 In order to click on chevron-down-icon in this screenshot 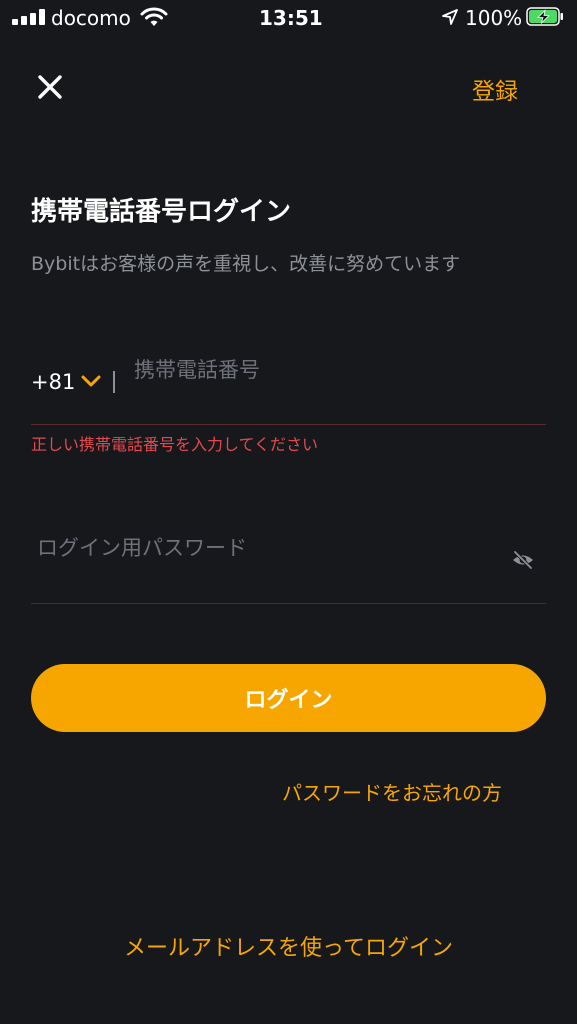, I will do `click(91, 381)`.